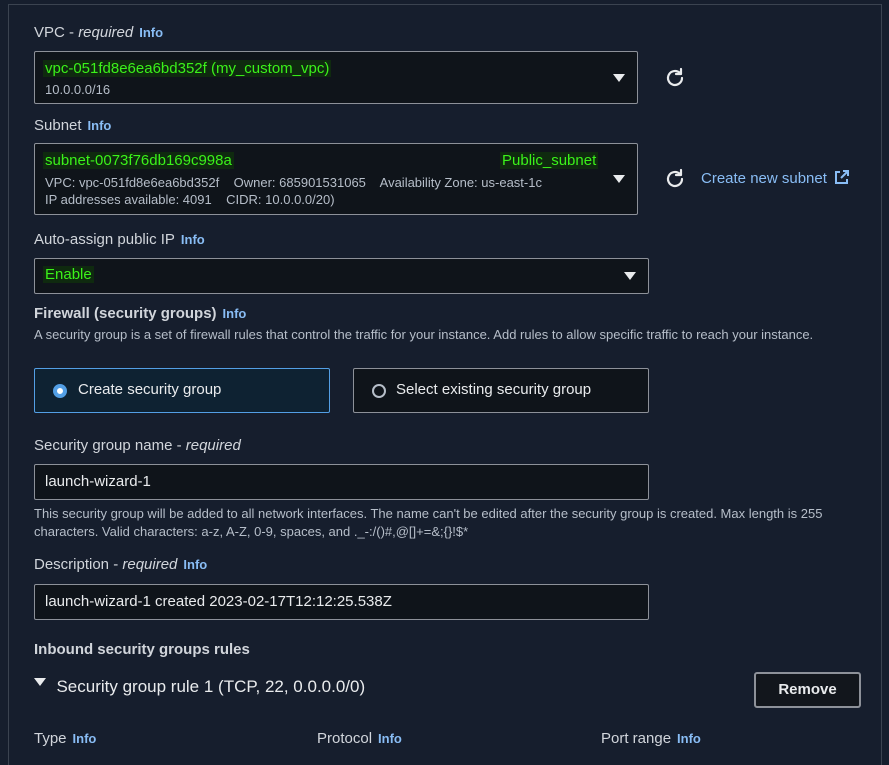 This screenshot has width=889, height=765. Describe the element at coordinates (151, 32) in the screenshot. I see `vpc-info-link: Info` at that location.